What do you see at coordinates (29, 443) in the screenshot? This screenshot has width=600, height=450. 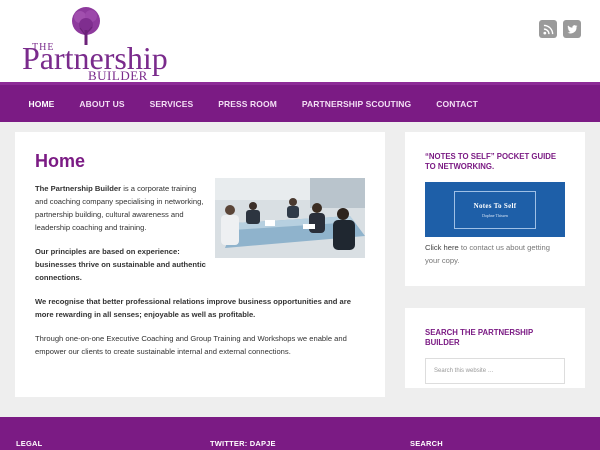 I see `footer-legal-title: LEGAL` at bounding box center [29, 443].